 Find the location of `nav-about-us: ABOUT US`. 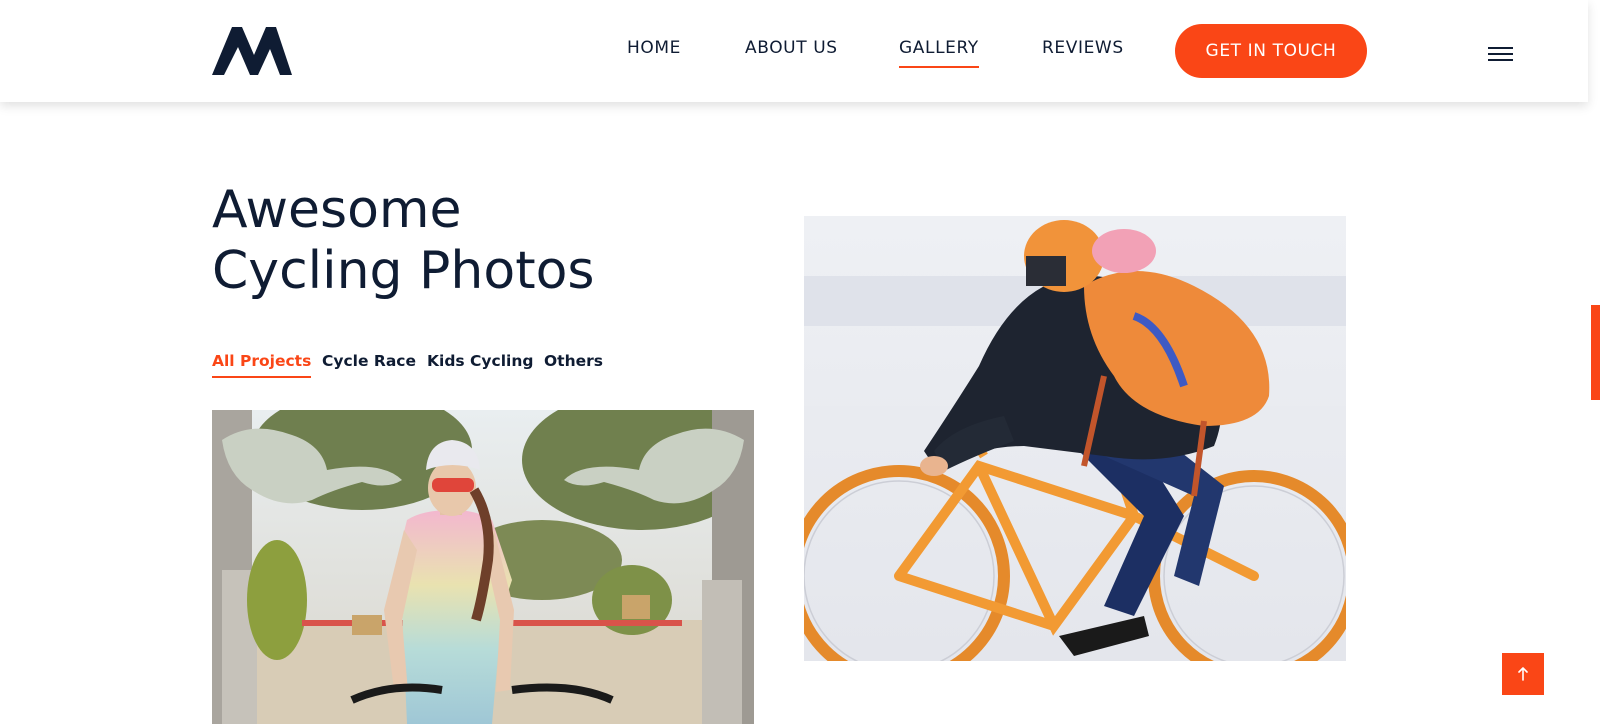

nav-about-us: ABOUT US is located at coordinates (791, 48).